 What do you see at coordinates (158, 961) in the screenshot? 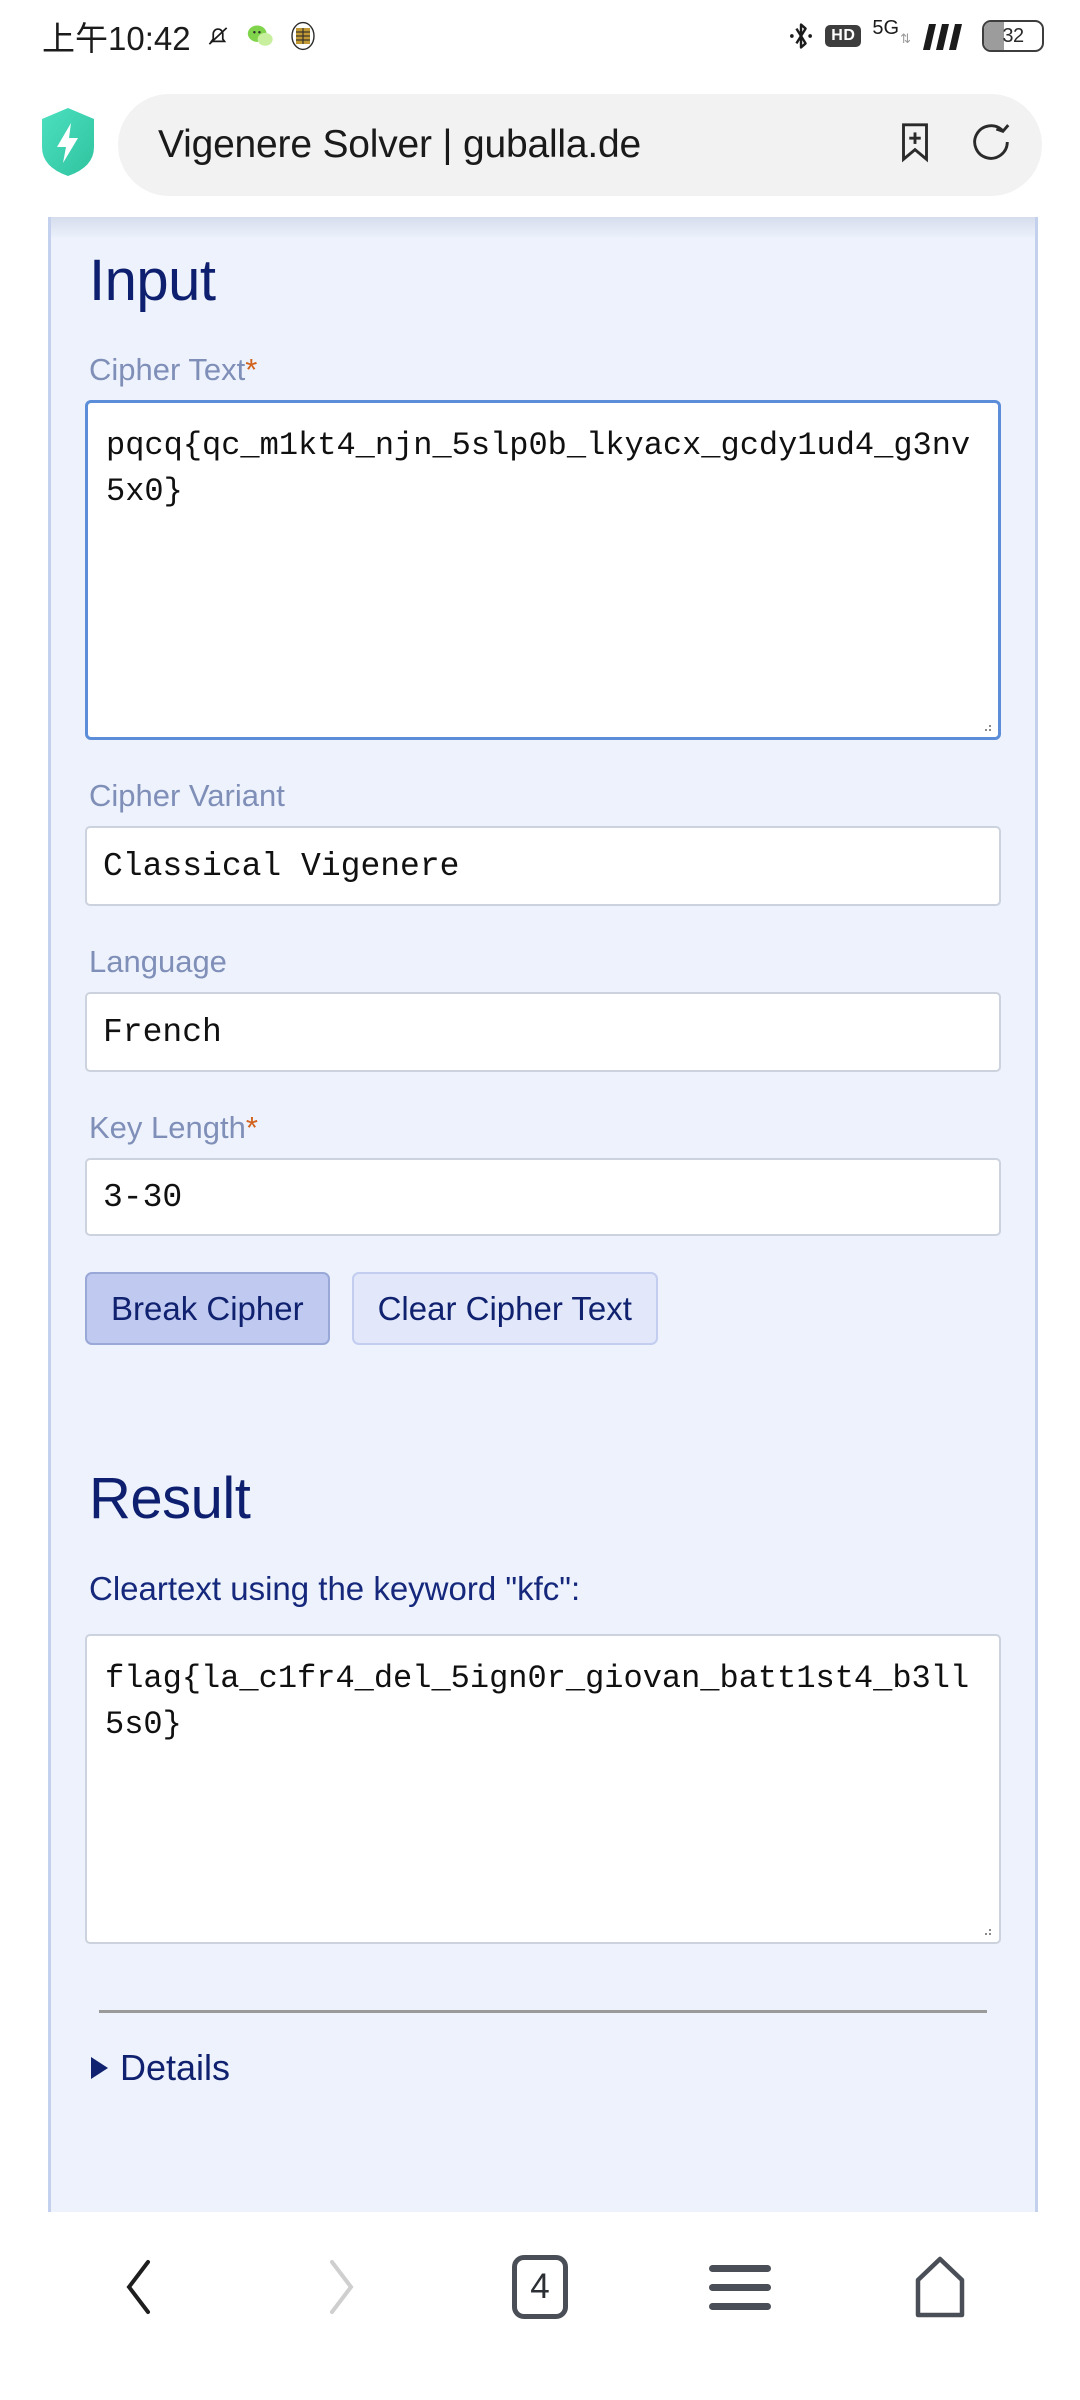
I see `language-label: Language` at bounding box center [158, 961].